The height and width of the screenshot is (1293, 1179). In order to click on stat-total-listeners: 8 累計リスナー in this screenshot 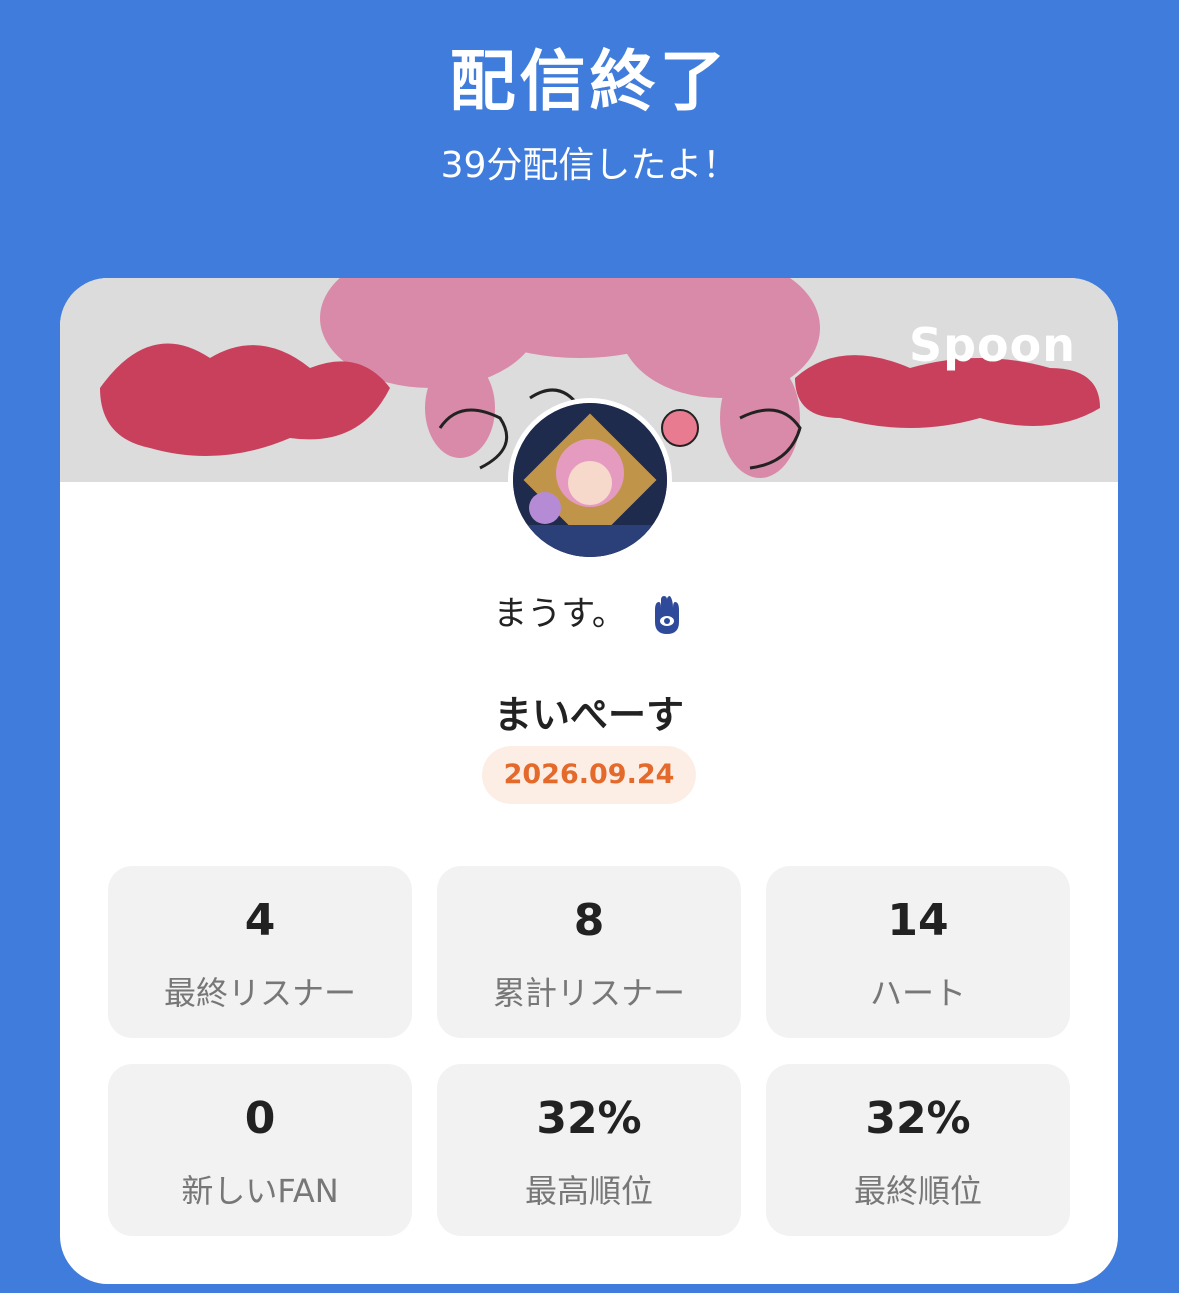, I will do `click(589, 952)`.